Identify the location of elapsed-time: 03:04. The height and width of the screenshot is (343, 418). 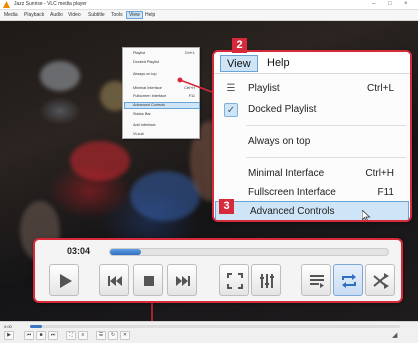
(79, 251).